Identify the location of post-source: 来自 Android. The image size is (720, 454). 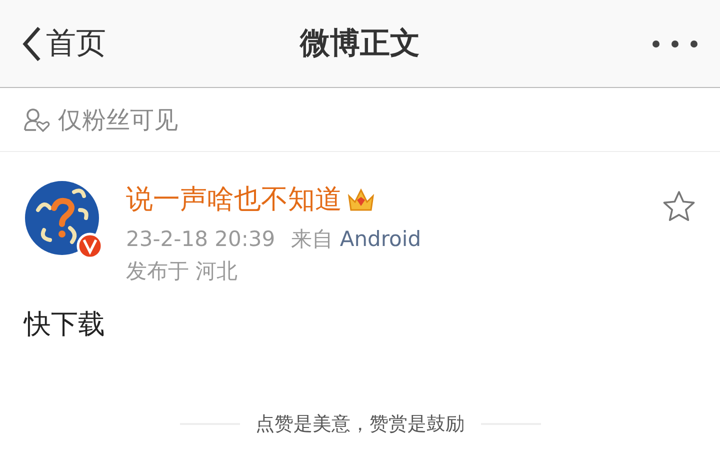
(356, 240).